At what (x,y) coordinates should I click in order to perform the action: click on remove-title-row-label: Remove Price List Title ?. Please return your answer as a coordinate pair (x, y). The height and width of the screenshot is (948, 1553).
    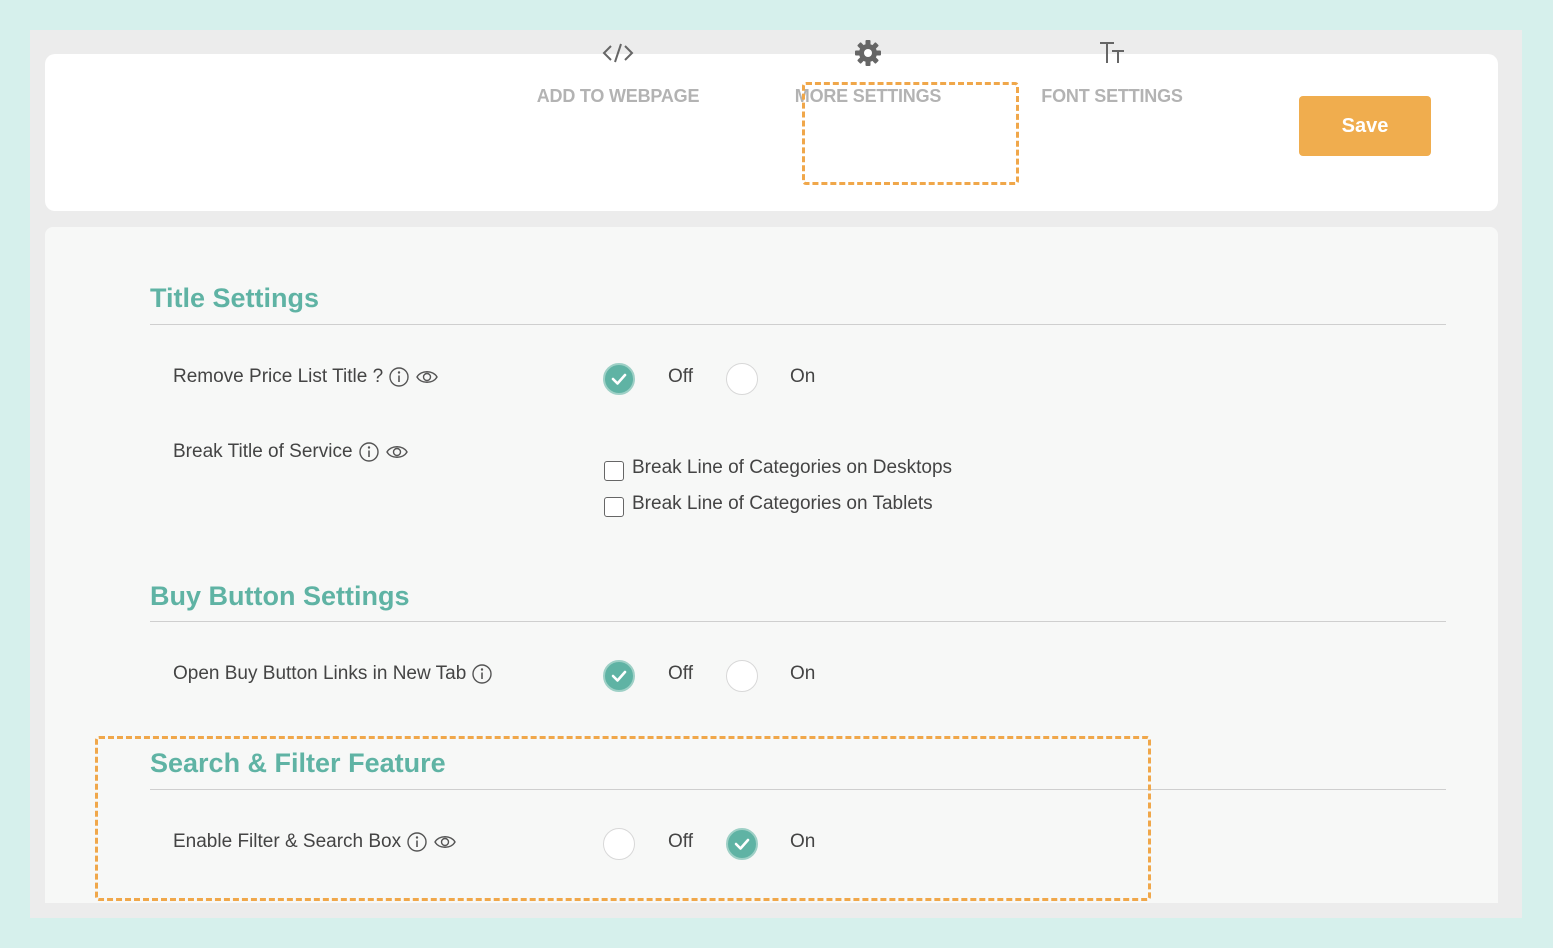
    Looking at the image, I should click on (306, 377).